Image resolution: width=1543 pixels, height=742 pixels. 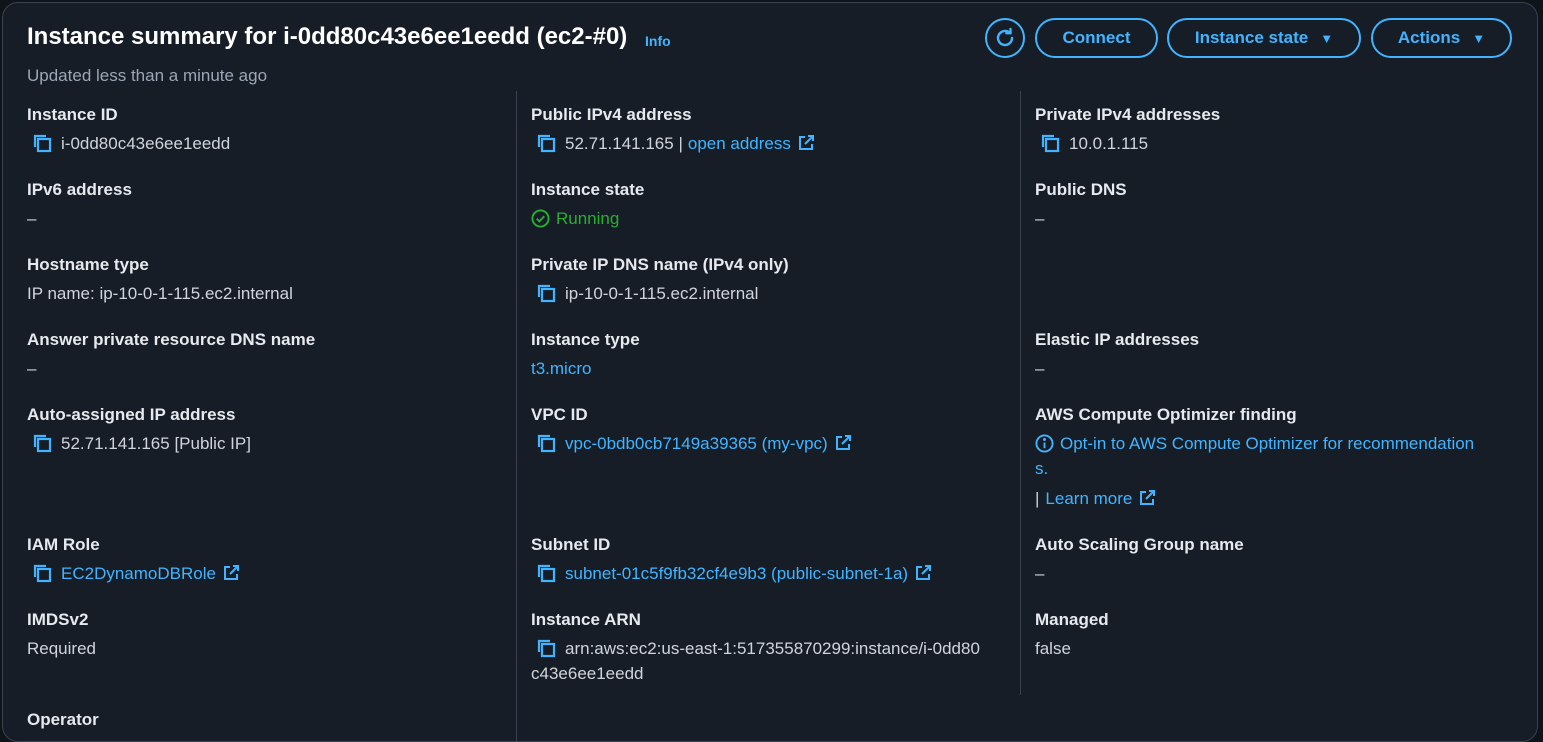 I want to click on field-private-ipv4: Private IPv4 addresses 10.0.1.115, so click(x=1127, y=130).